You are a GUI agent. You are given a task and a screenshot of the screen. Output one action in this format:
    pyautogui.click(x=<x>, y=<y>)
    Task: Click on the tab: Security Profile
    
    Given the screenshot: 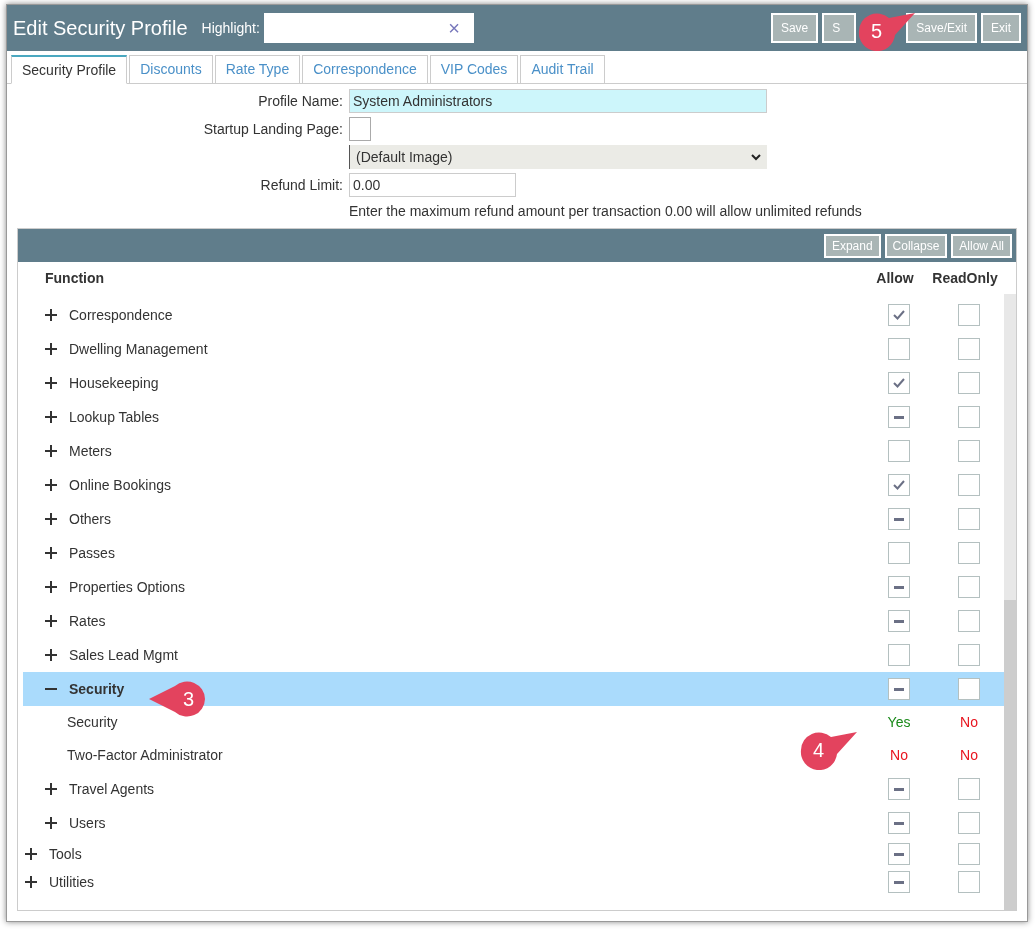 What is the action you would take?
    pyautogui.click(x=69, y=69)
    